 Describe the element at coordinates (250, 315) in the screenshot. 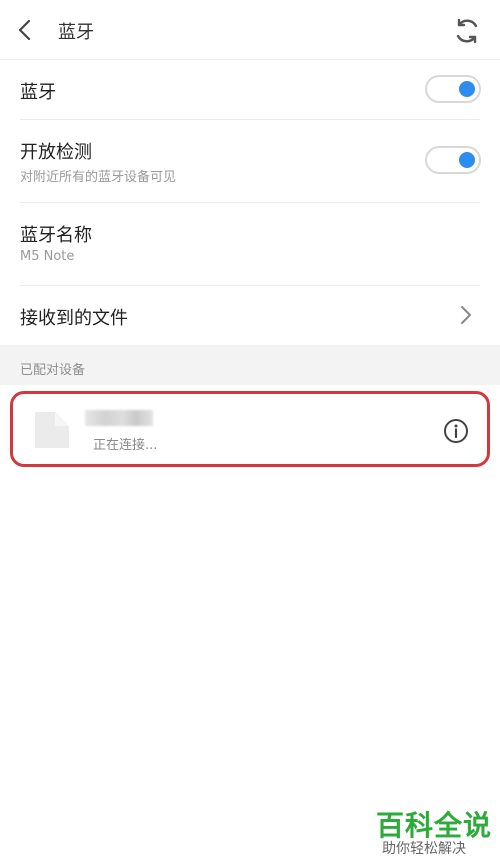

I see `received-files-row: 接收到的文件` at that location.